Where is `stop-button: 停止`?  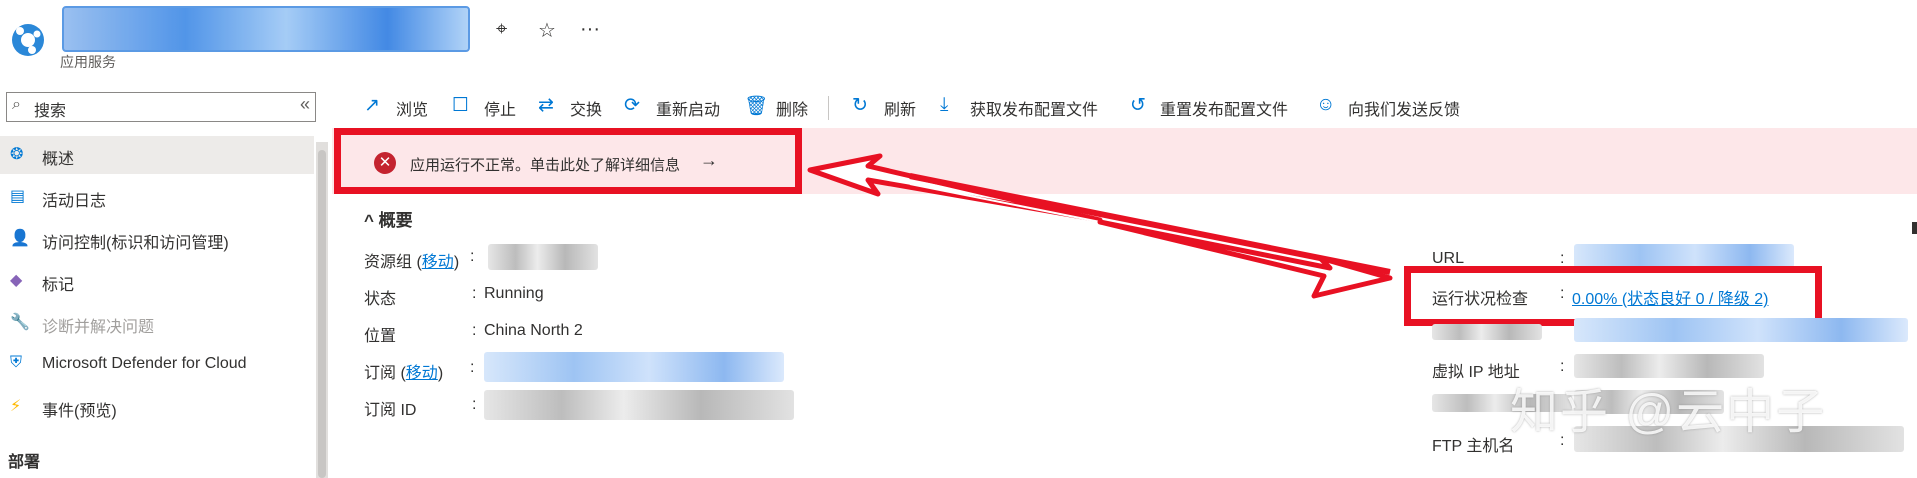
stop-button: 停止 is located at coordinates (500, 108).